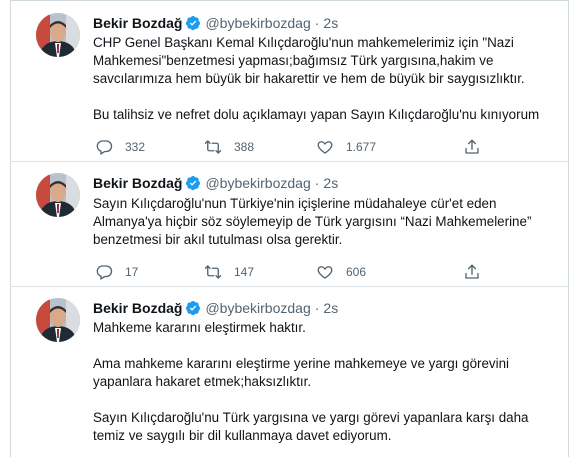 This screenshot has width=571, height=458. Describe the element at coordinates (229, 147) in the screenshot. I see `retweet-button: 388` at that location.